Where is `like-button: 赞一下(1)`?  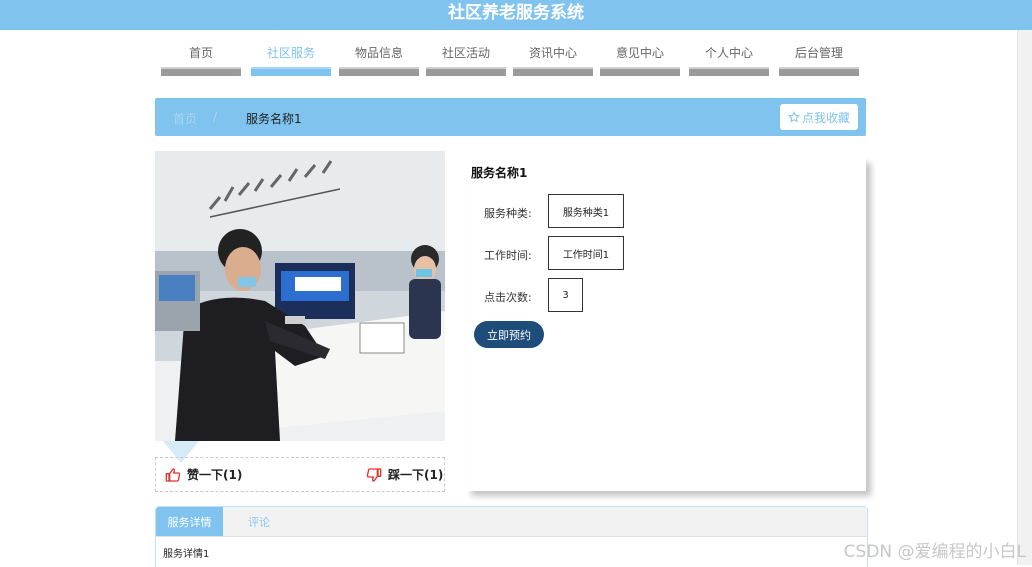
like-button: 赞一下(1) is located at coordinates (203, 474).